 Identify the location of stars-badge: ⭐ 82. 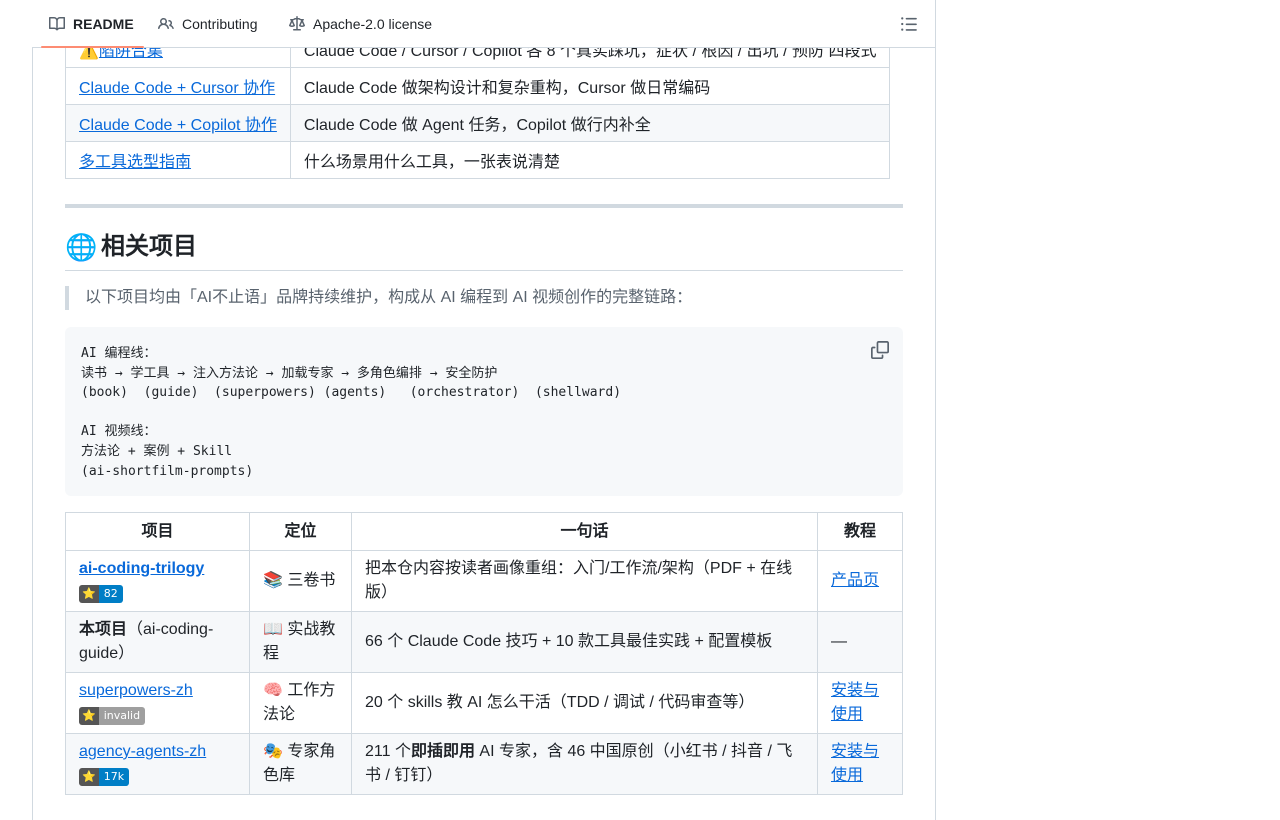
(101, 594).